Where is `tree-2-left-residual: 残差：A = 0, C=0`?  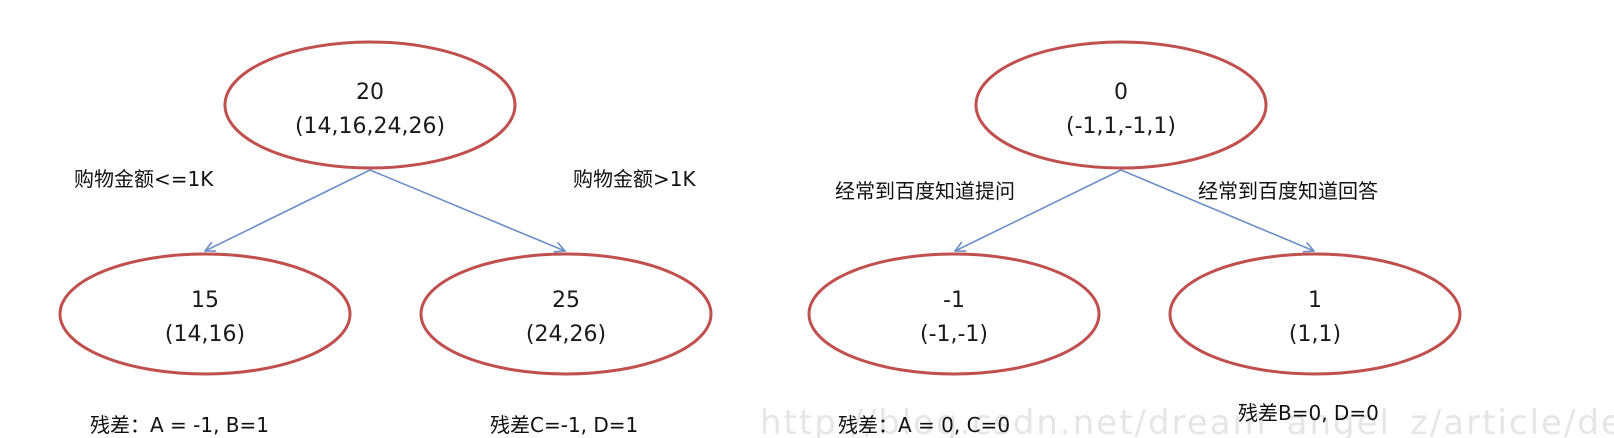
tree-2-left-residual: 残差：A = 0, C=0 is located at coordinates (924, 425).